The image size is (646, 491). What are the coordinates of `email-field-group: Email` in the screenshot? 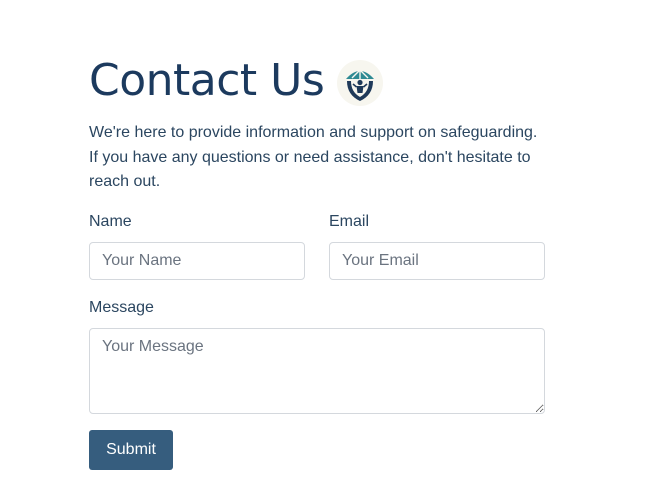 It's located at (437, 246).